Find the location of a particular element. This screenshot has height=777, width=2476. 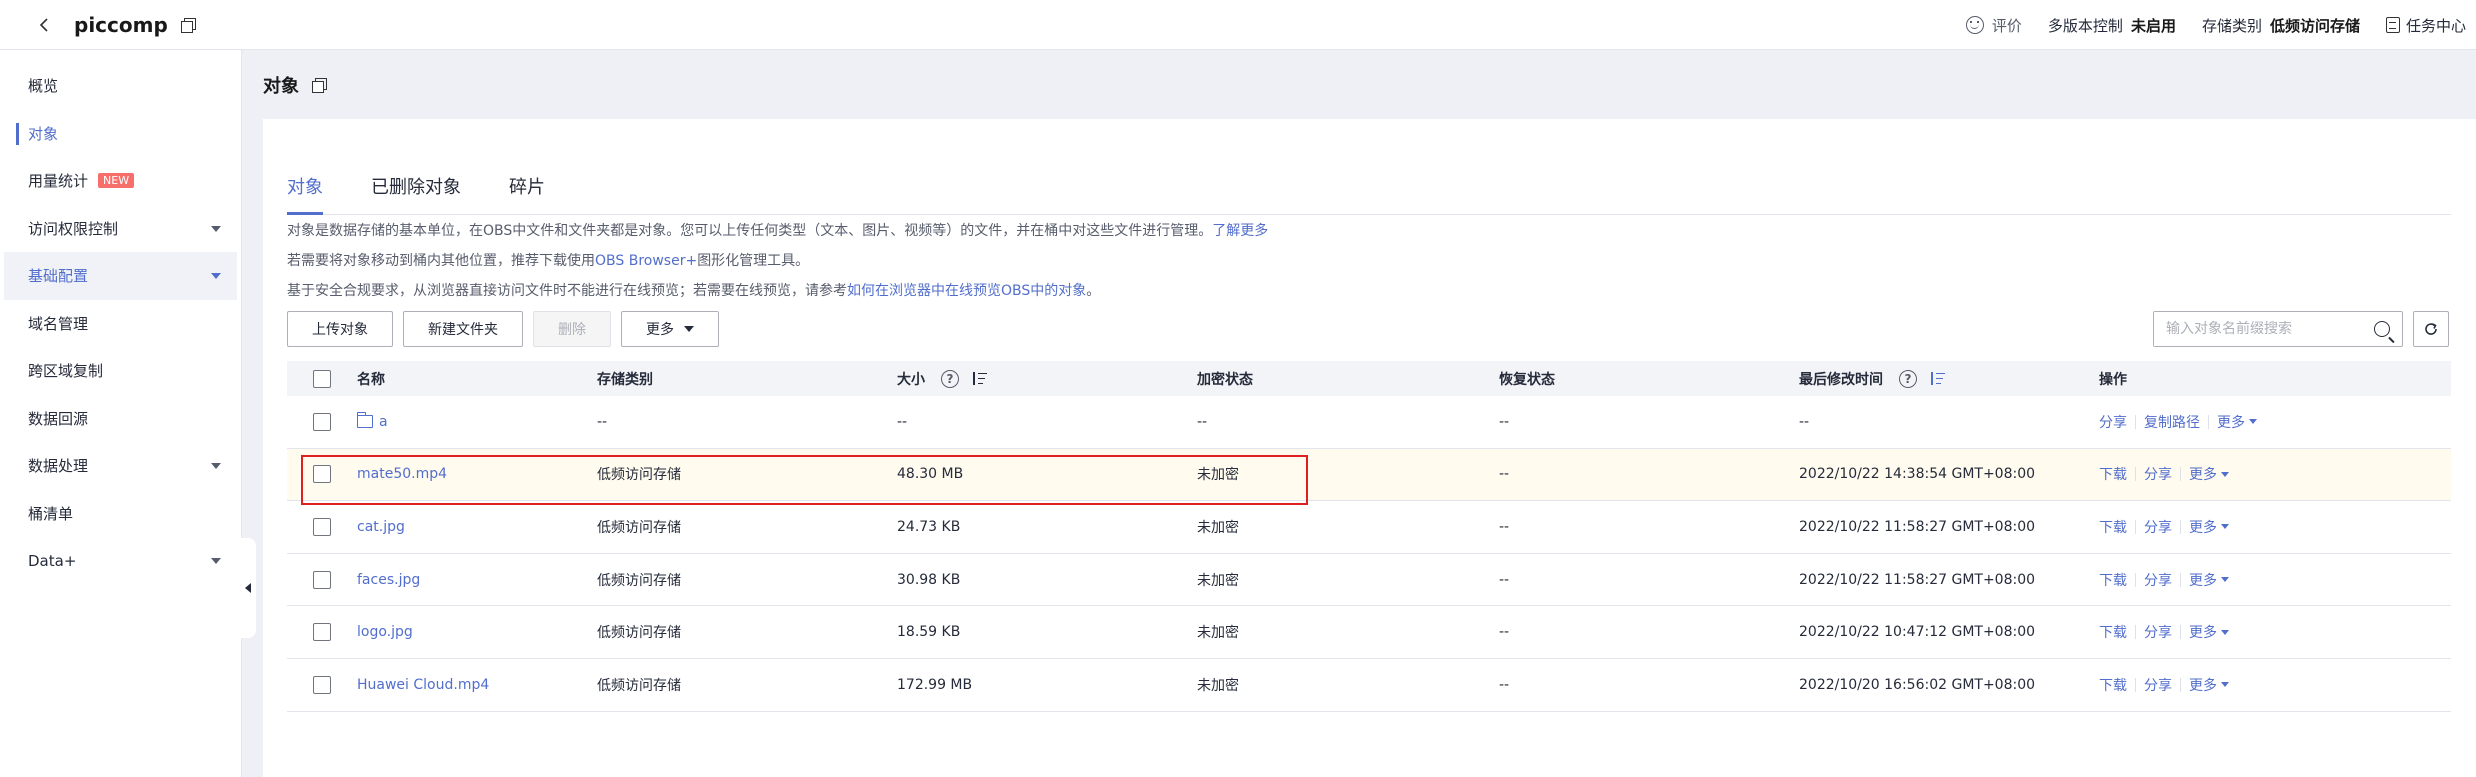

sidebar-item-back-to-source: 数据回源 is located at coordinates (120, 419).